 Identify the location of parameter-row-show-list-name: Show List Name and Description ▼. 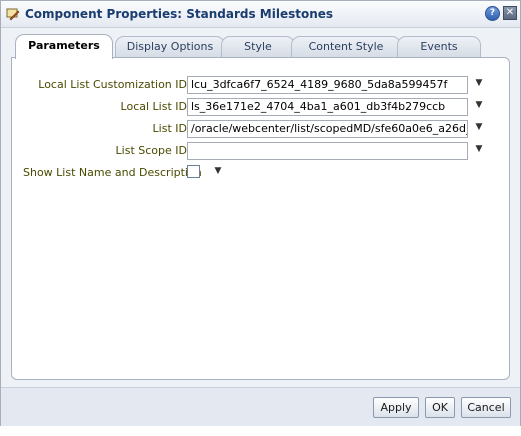
(259, 173).